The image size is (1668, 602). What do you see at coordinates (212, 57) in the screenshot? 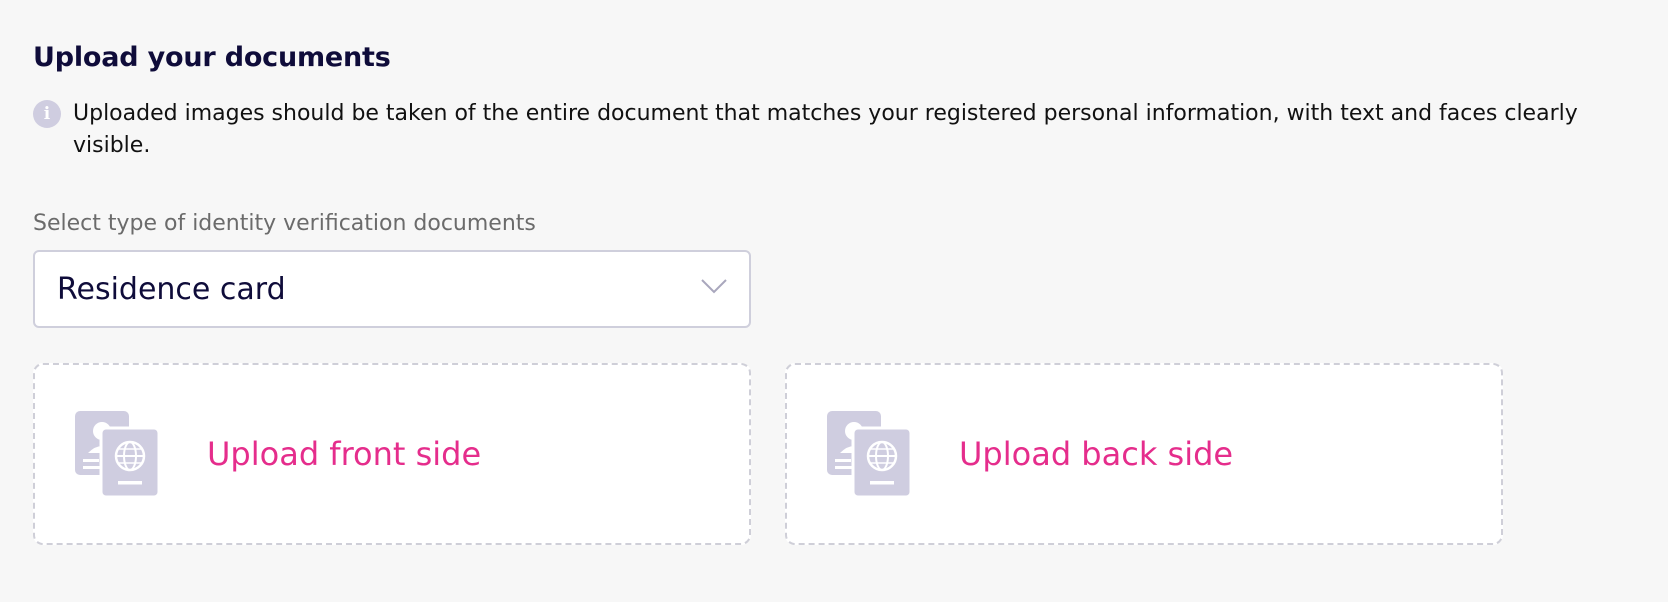
I see `section-title: Upload your documents` at bounding box center [212, 57].